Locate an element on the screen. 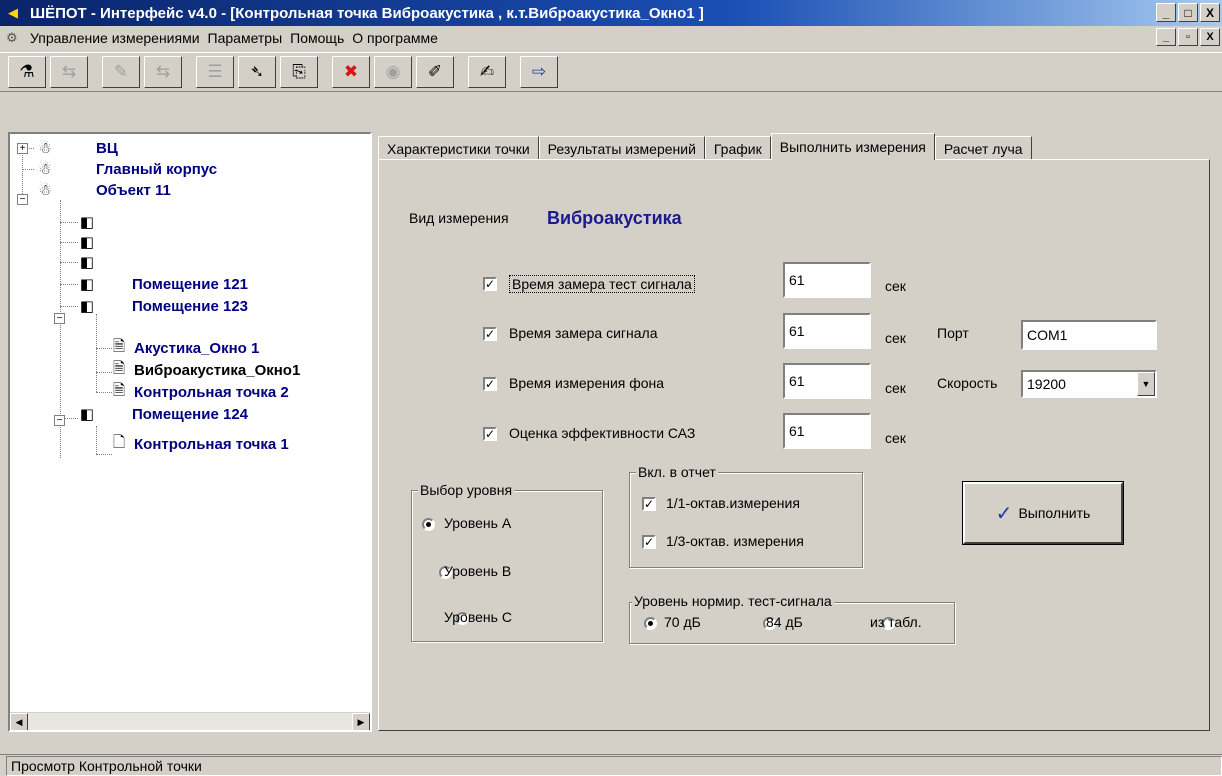  tree-horizontal-scrollbar: ◀ ▶ is located at coordinates (190, 721).